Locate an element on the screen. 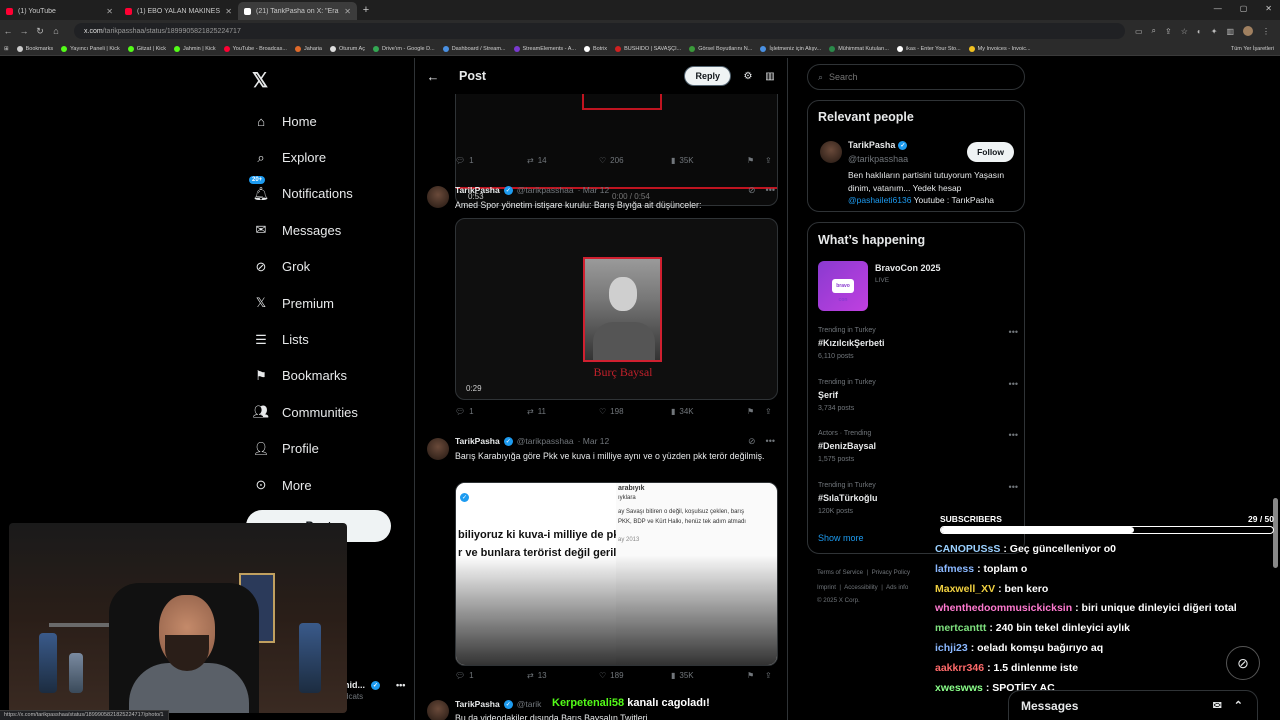 The height and width of the screenshot is (720, 1280). trend-item: Trending in Turkey Şerif 3,734 posts ••• is located at coordinates (918, 395).